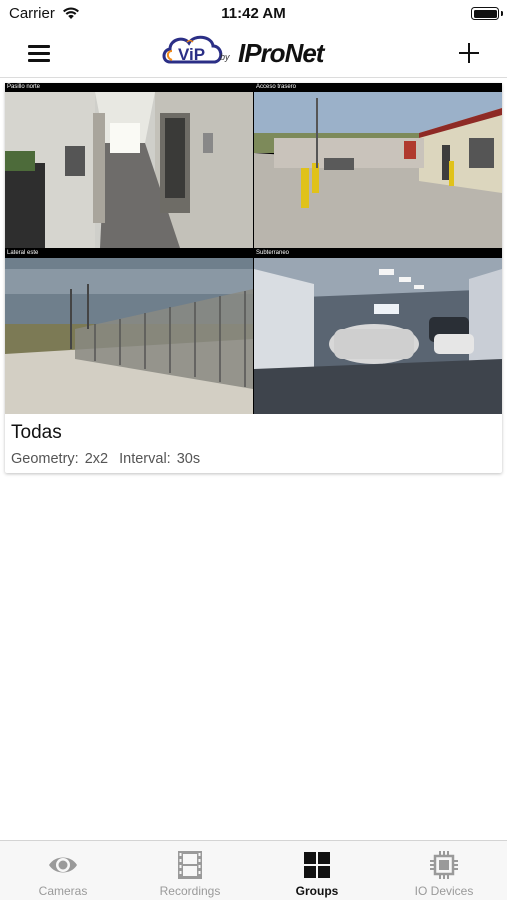  What do you see at coordinates (281, 53) in the screenshot?
I see `logo-brand-text: IProNet` at bounding box center [281, 53].